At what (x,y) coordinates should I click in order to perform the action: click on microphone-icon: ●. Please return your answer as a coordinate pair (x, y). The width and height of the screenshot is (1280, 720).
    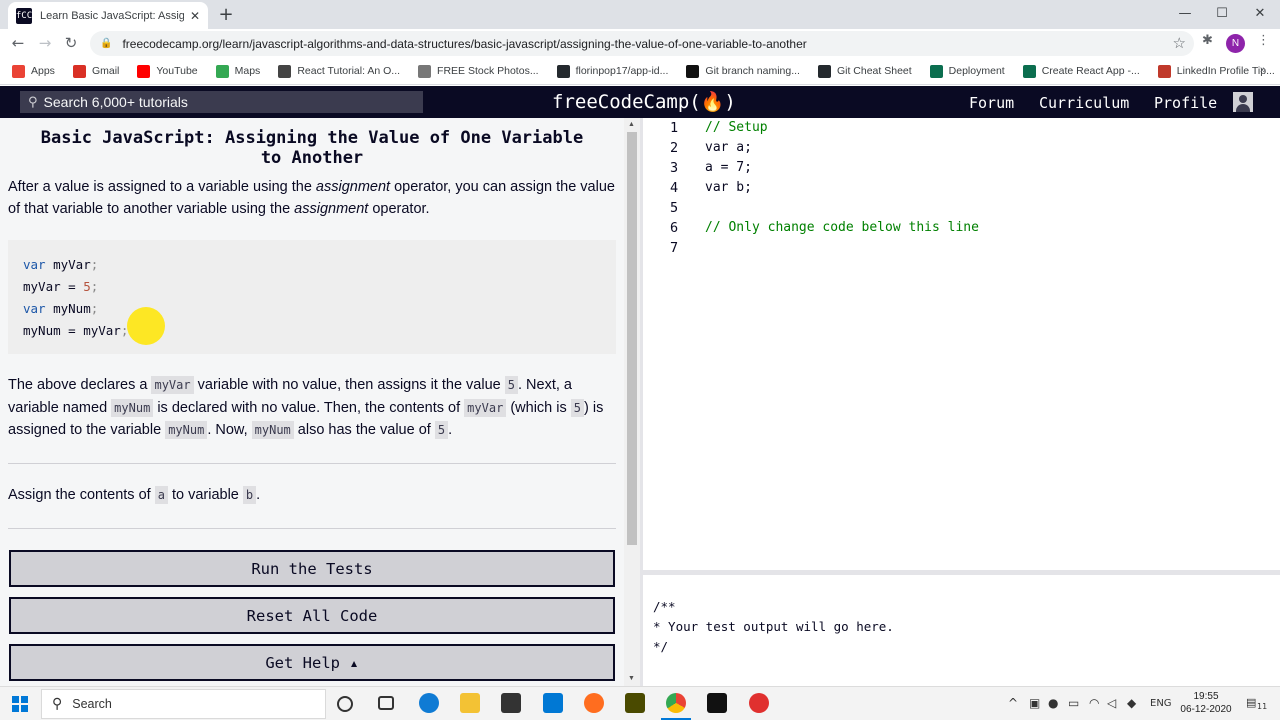
    Looking at the image, I should click on (1053, 703).